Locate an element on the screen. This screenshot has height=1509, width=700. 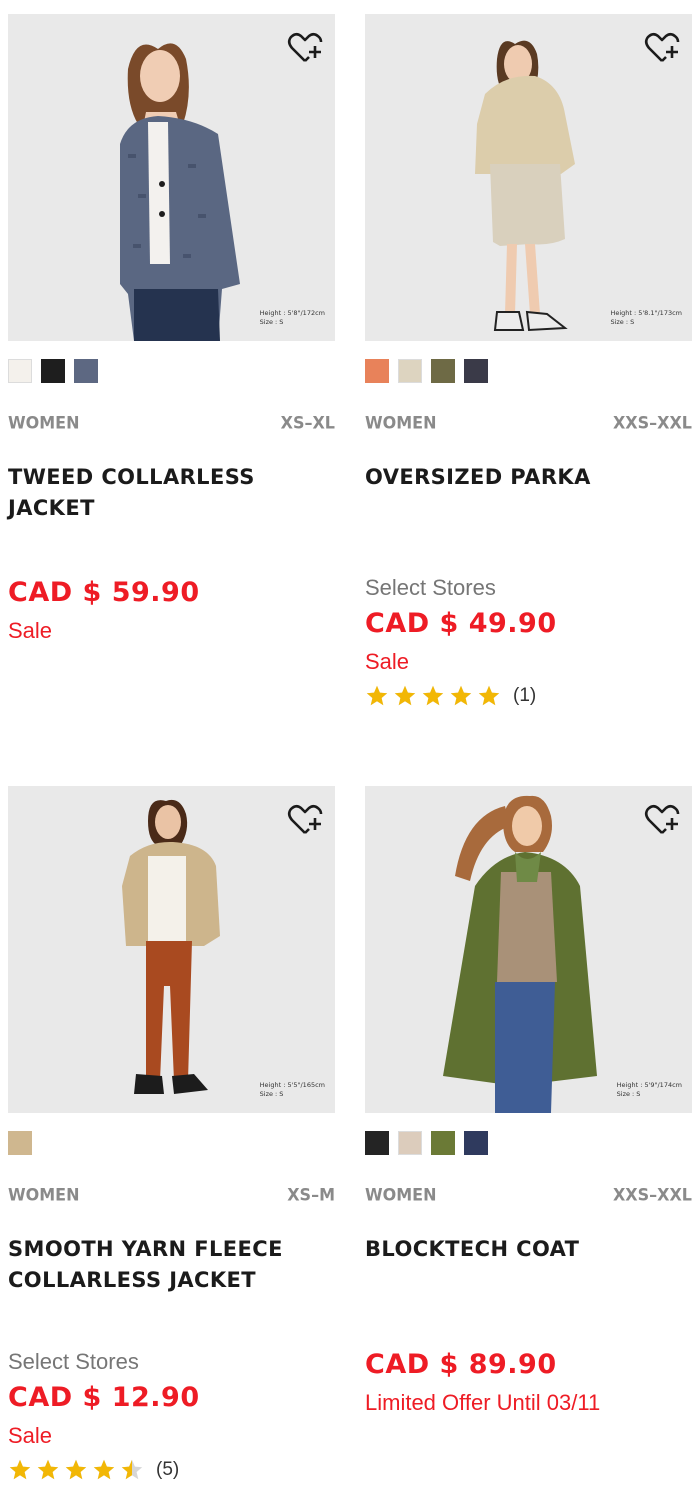
product-name: OVERSIZED PARKA is located at coordinates (528, 477).